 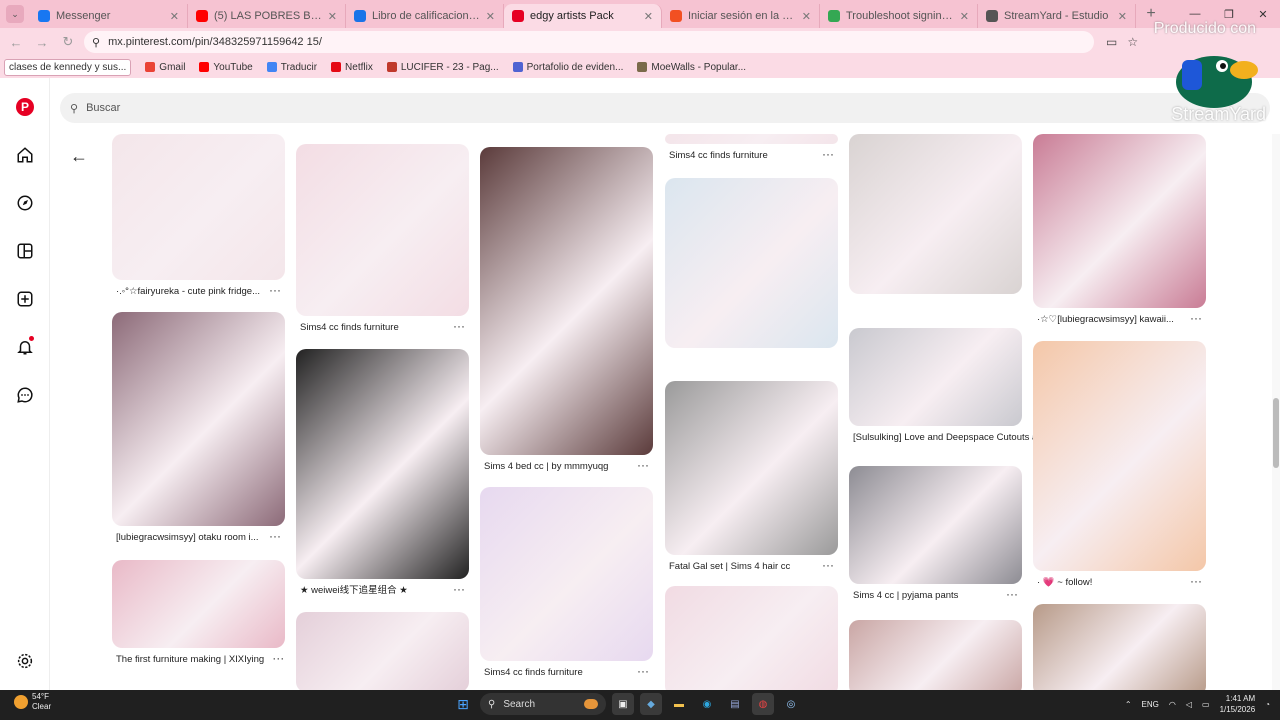 I want to click on cast-icon: ▭, so click(x=1111, y=42).